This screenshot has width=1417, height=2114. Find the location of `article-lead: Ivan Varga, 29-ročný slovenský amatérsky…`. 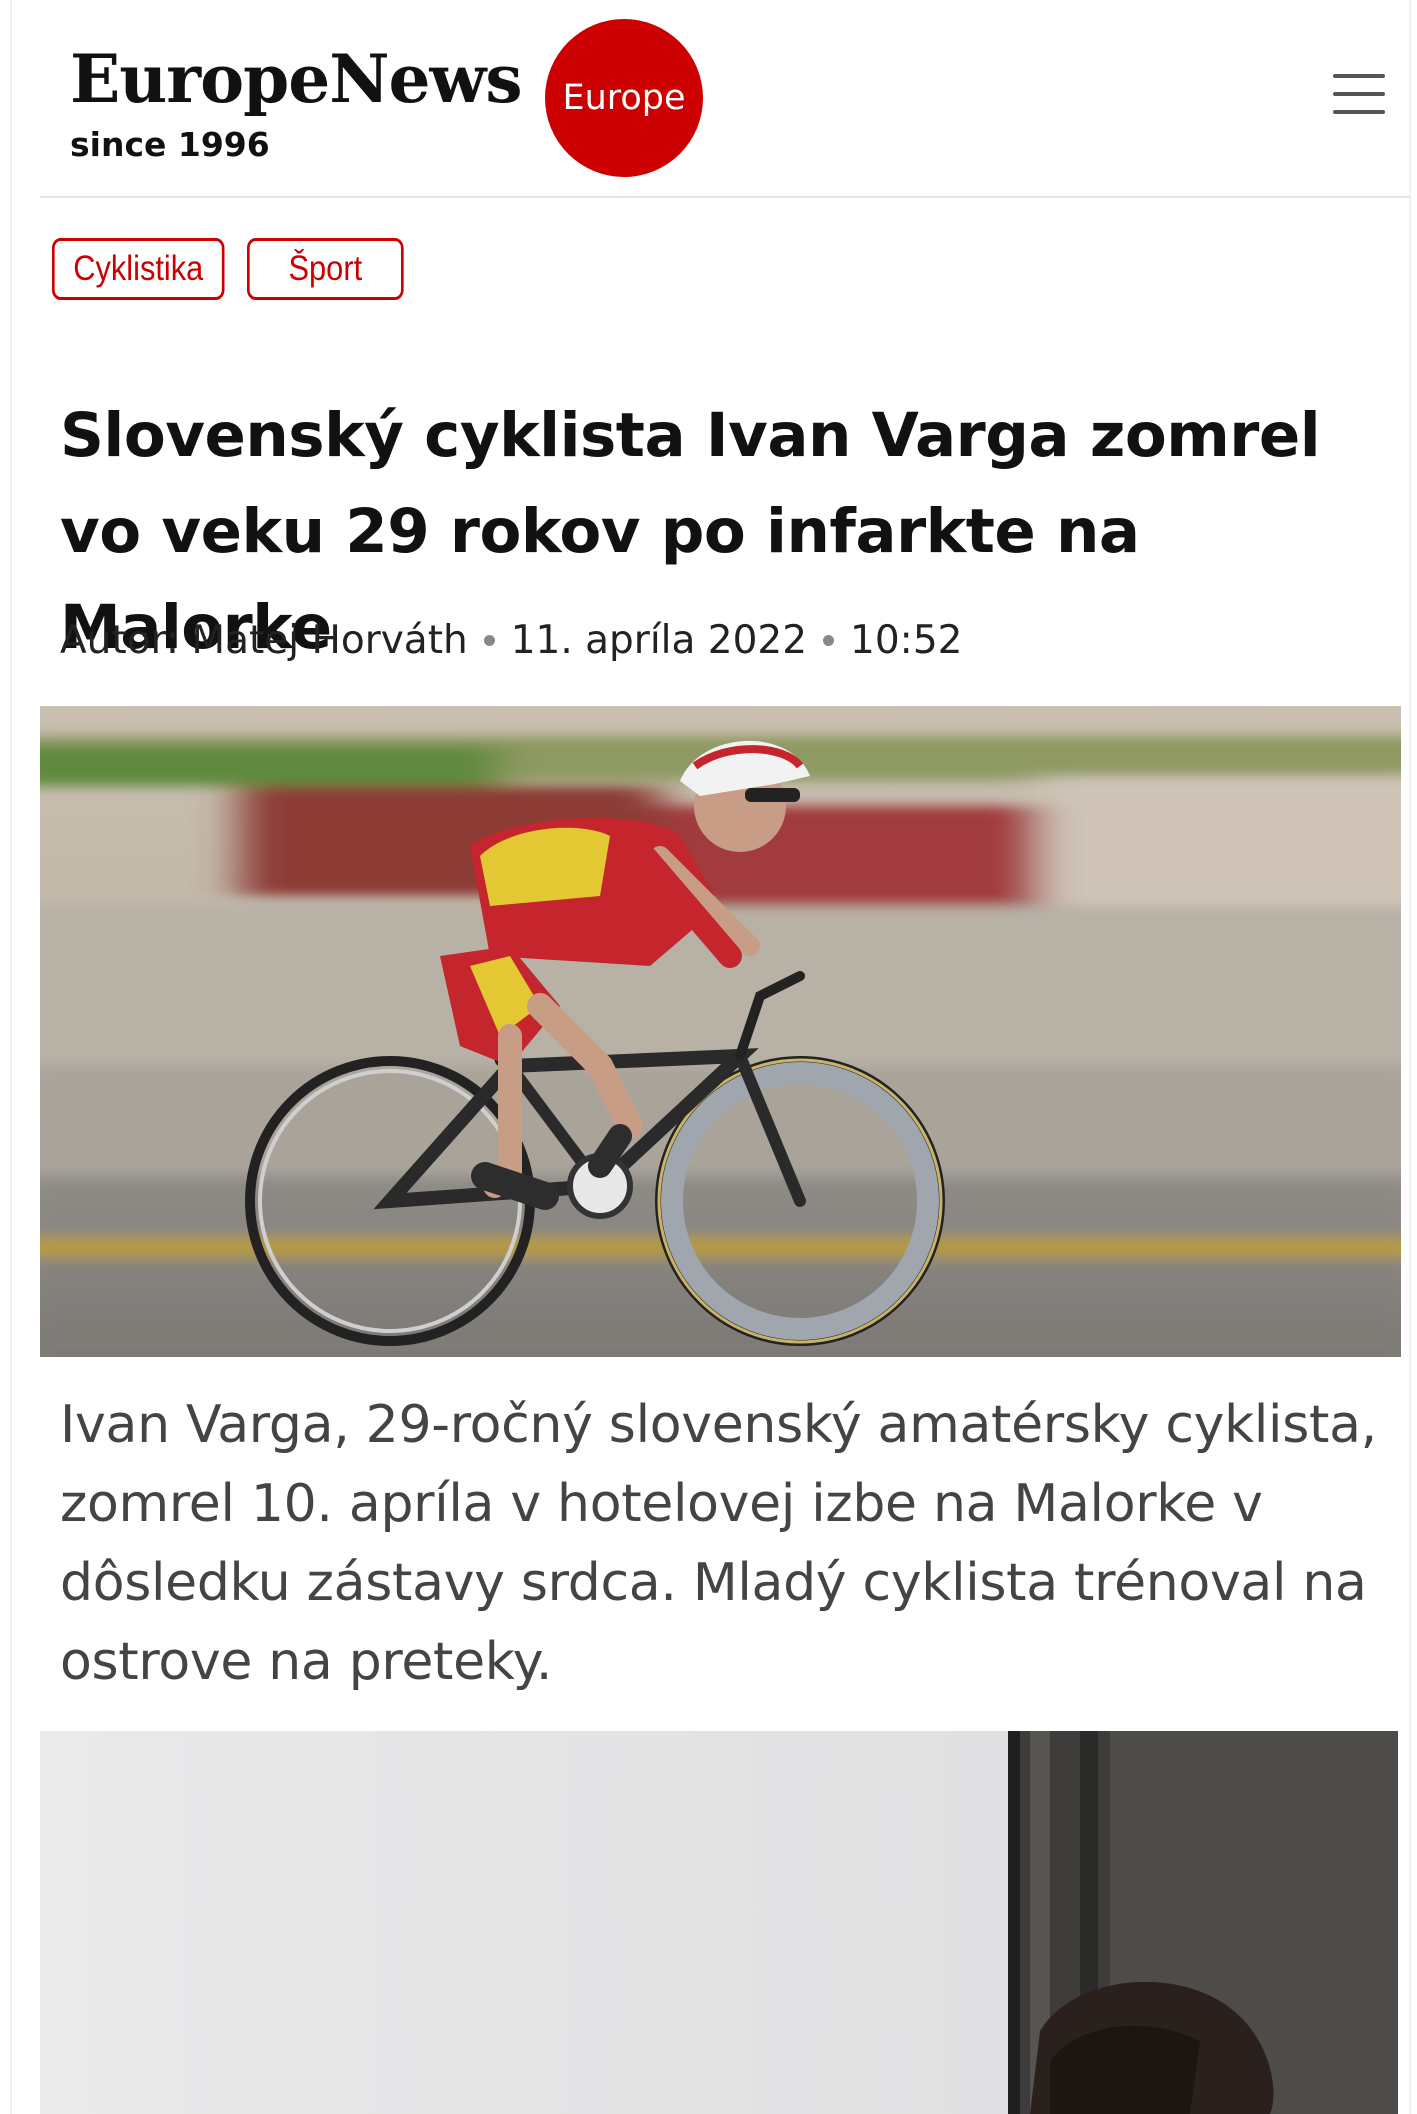

article-lead: Ivan Varga, 29-ročný slovenský amatérsky… is located at coordinates (718, 1543).